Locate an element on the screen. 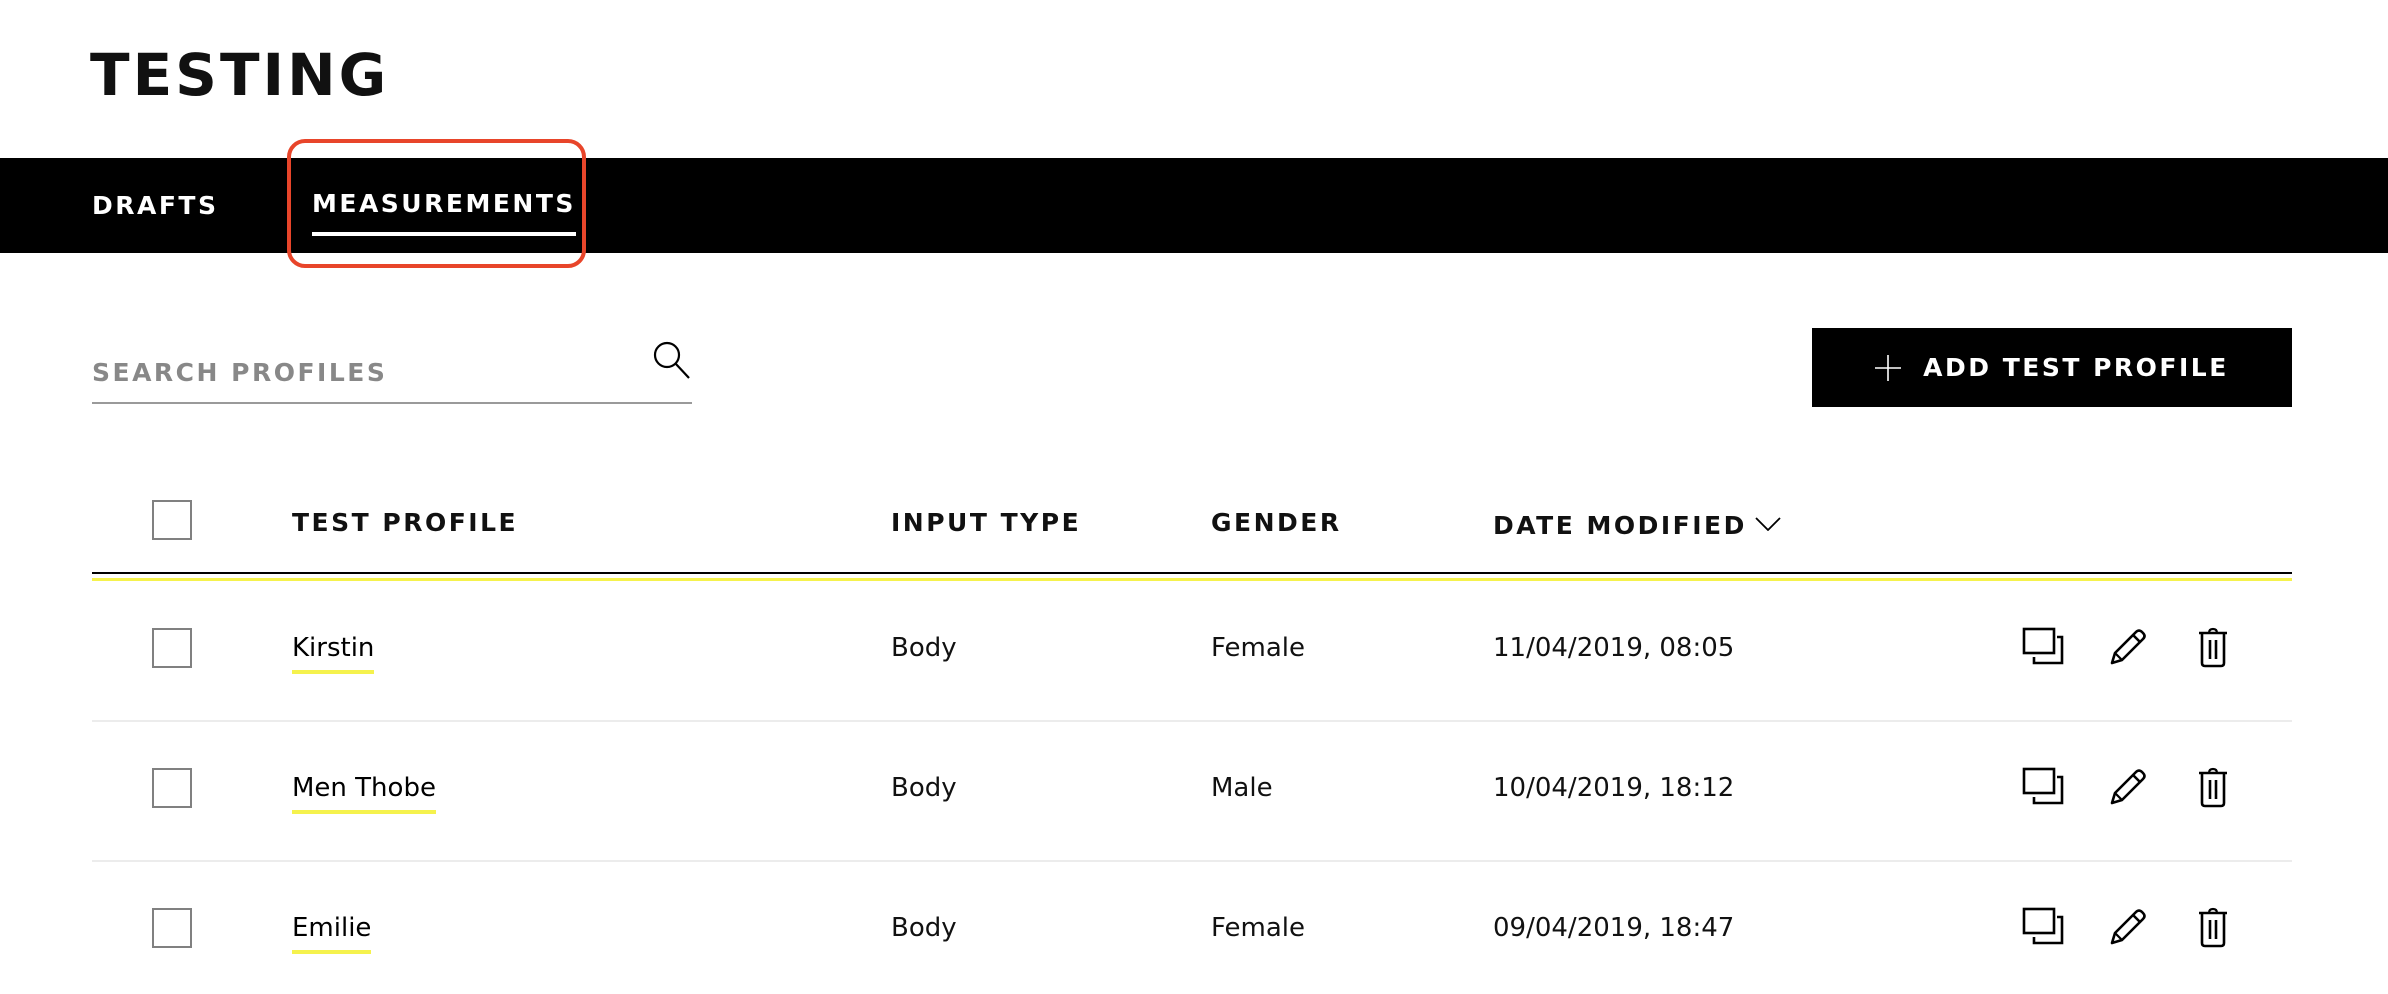  date-modified-cell: 11/04/2019, 08:05 is located at coordinates (1614, 648).